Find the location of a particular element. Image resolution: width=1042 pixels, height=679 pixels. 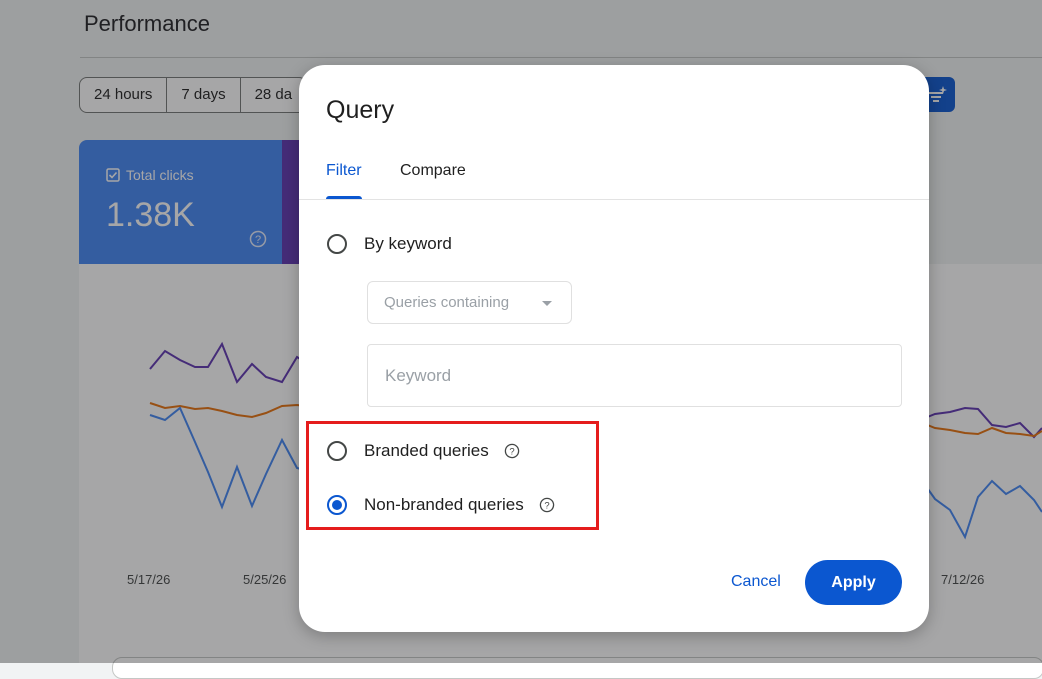

apply-button: Apply is located at coordinates (853, 582).